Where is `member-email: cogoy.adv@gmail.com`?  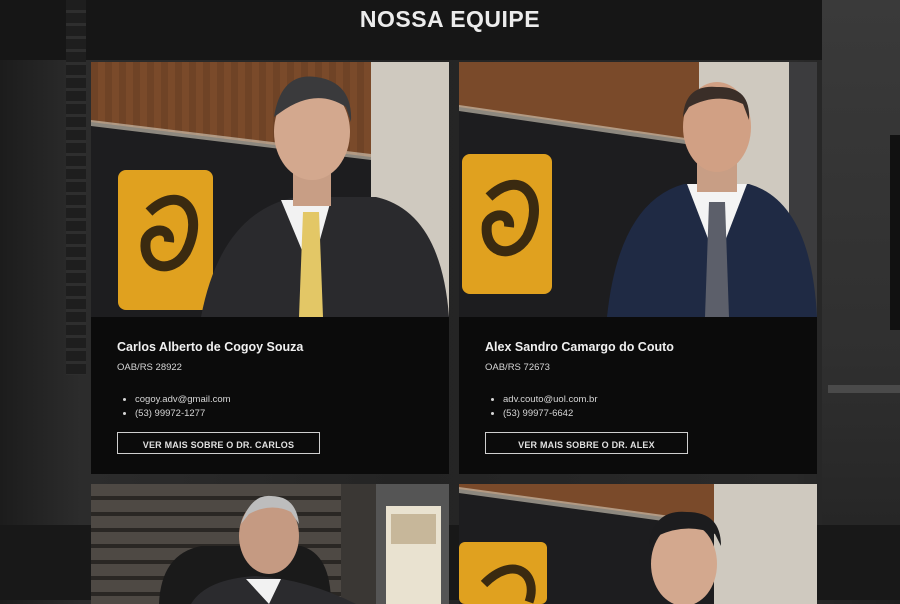 member-email: cogoy.adv@gmail.com is located at coordinates (281, 400).